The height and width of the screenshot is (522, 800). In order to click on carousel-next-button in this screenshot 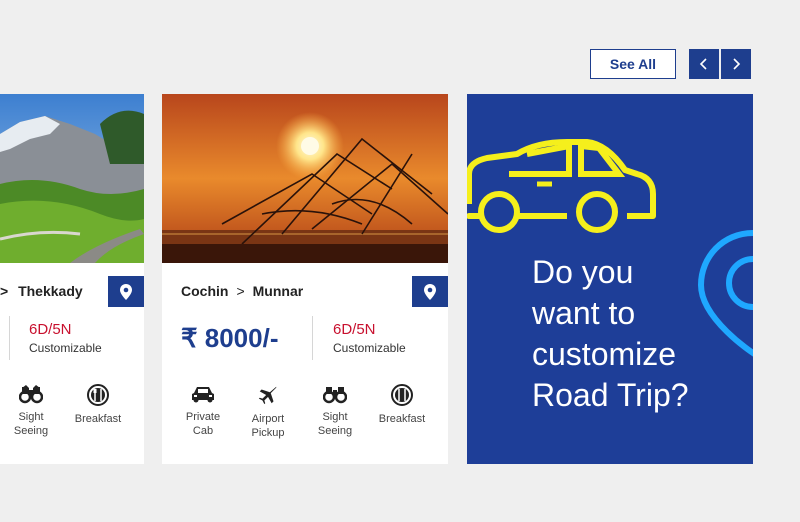, I will do `click(736, 64)`.